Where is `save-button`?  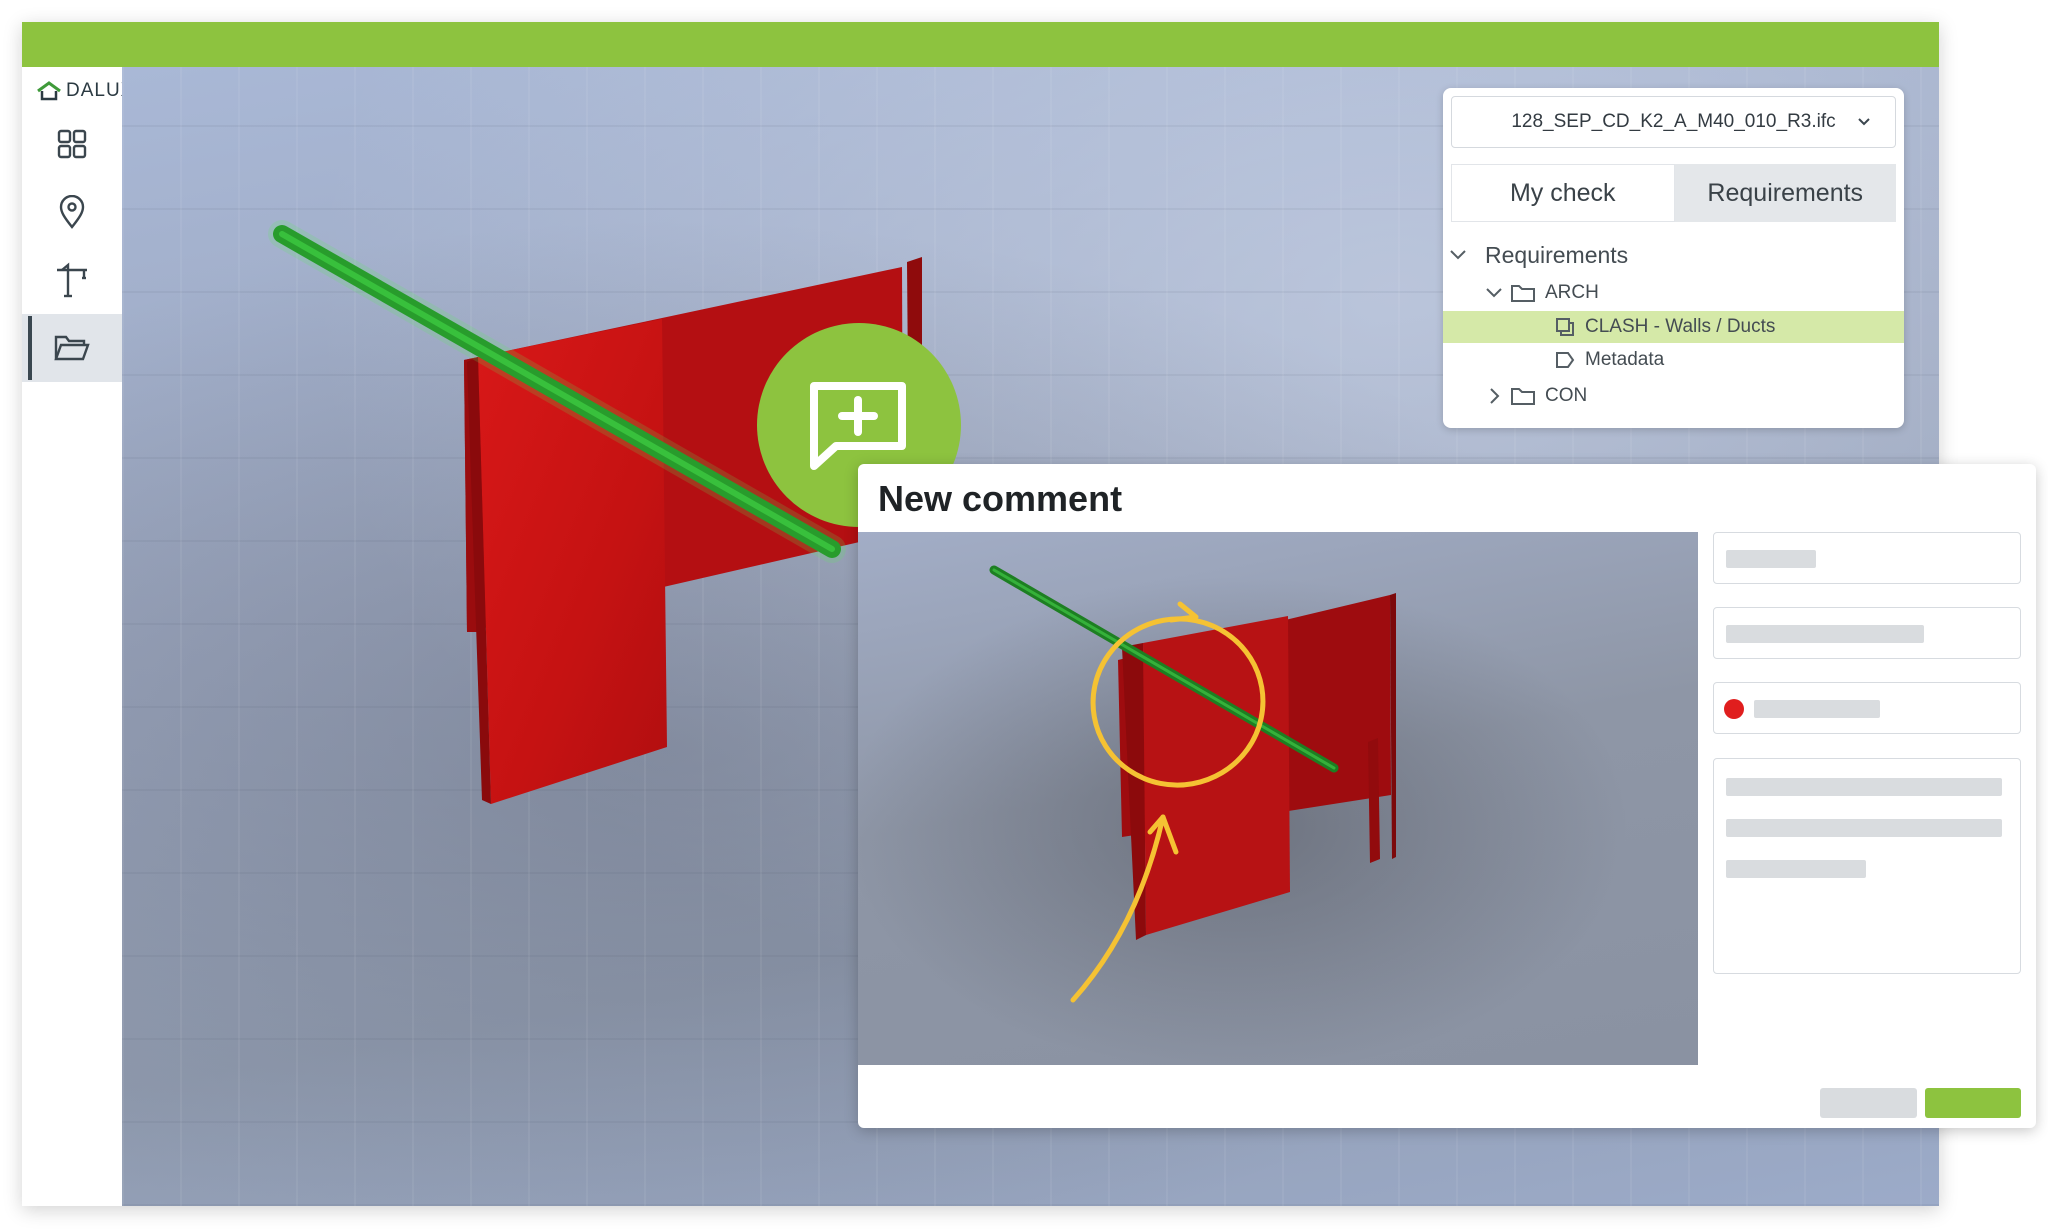 save-button is located at coordinates (1973, 1103).